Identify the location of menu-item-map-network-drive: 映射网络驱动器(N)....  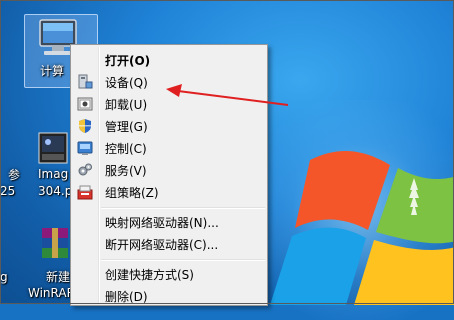
(169, 222).